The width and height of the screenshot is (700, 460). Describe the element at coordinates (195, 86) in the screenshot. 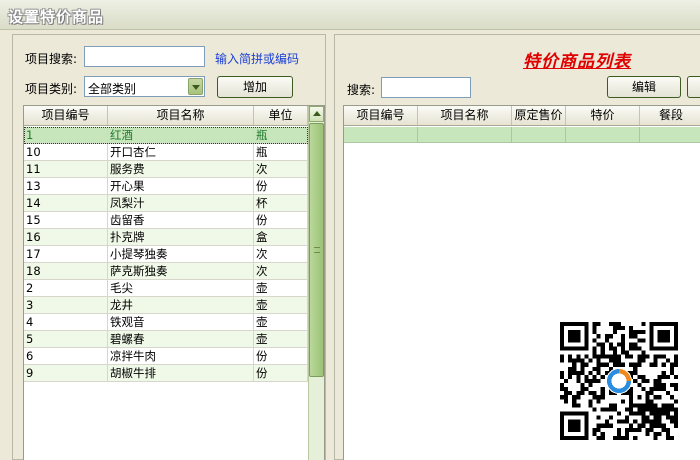

I see `chevron-down-icon` at that location.